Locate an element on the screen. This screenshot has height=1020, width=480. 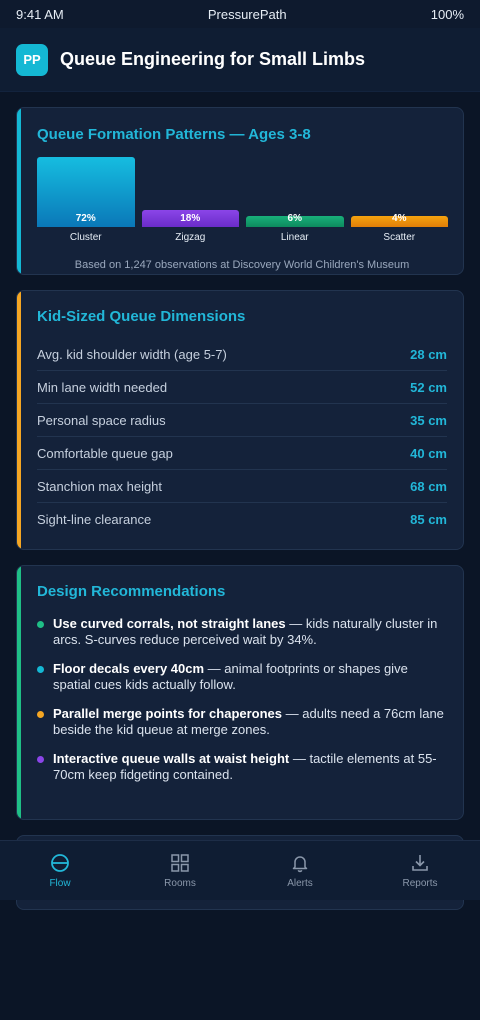
bar-cluster: 72% is located at coordinates (86, 192).